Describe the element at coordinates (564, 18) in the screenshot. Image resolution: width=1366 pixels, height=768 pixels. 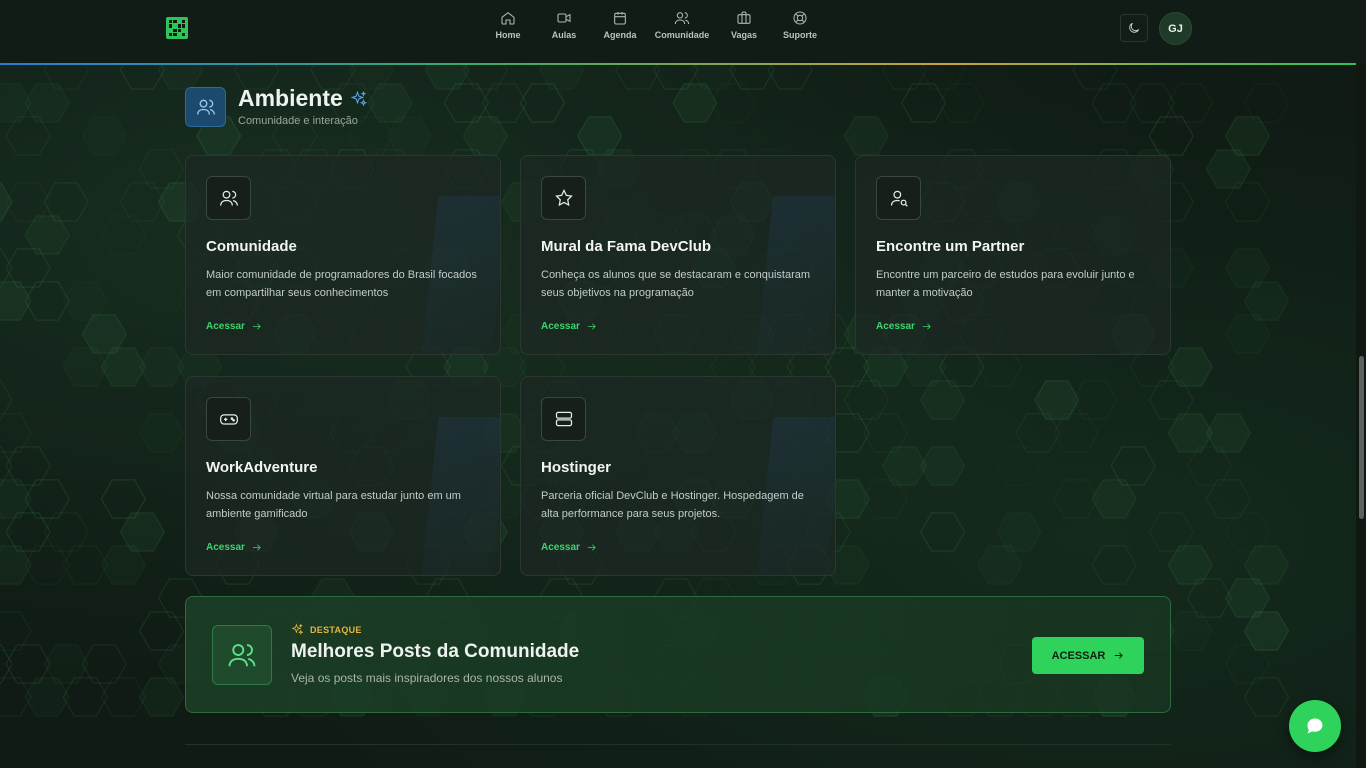
I see `video-icon` at that location.